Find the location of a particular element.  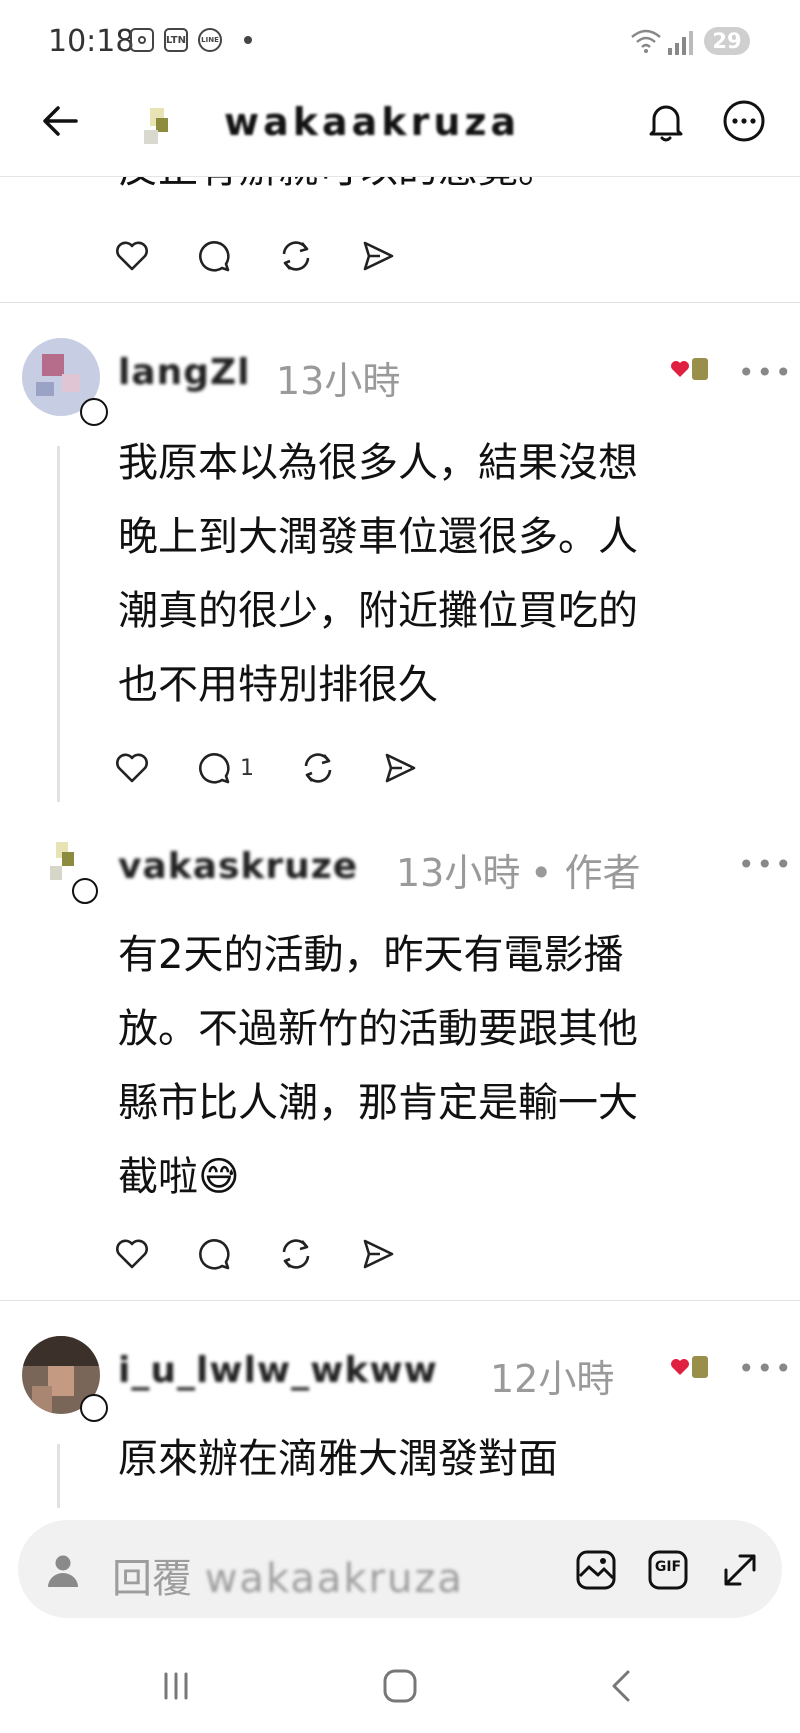

screenshot-icon is located at coordinates (142, 40).